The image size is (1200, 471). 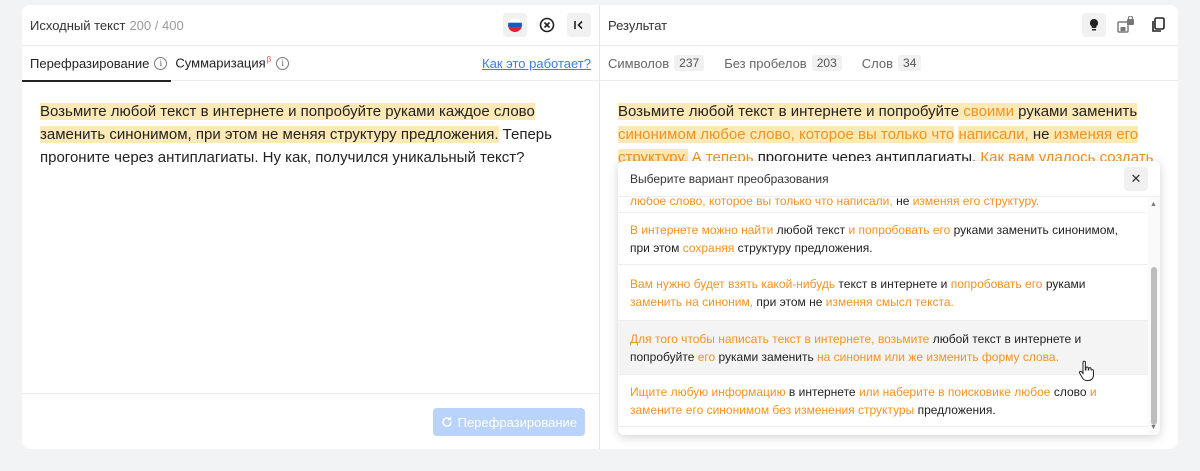 I want to click on tab-summarization: Суммаризацияβ i, so click(x=232, y=63).